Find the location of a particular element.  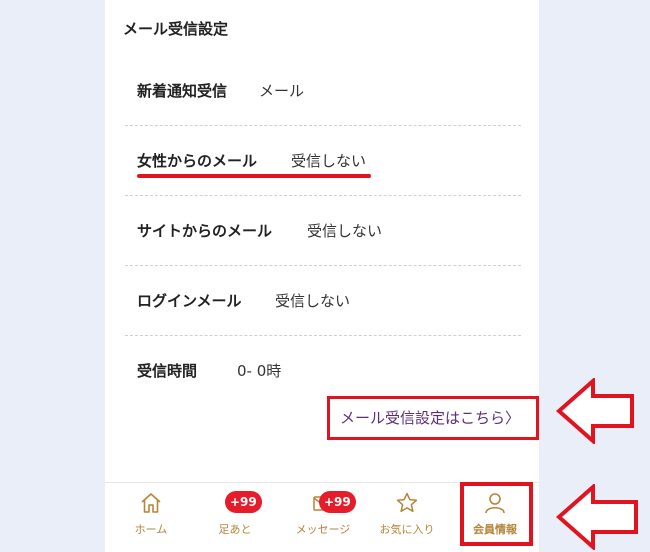

mail-settings-link: メール受信設定はこちら〉 is located at coordinates (430, 418).